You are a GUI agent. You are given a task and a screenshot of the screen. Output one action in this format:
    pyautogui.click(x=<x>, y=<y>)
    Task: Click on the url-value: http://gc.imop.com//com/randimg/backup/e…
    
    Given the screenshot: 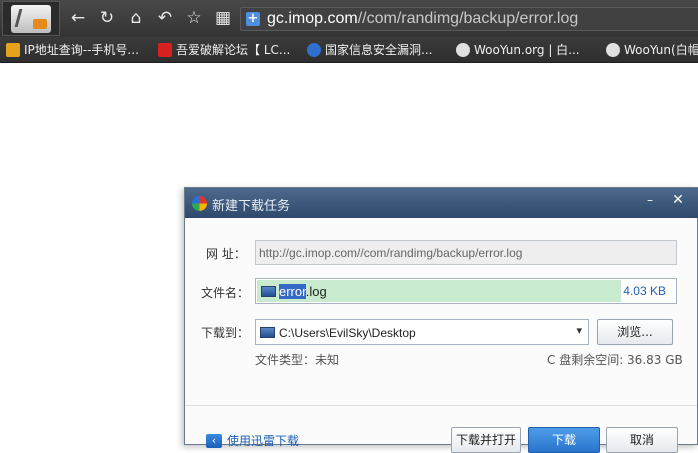 What is the action you would take?
    pyautogui.click(x=391, y=253)
    